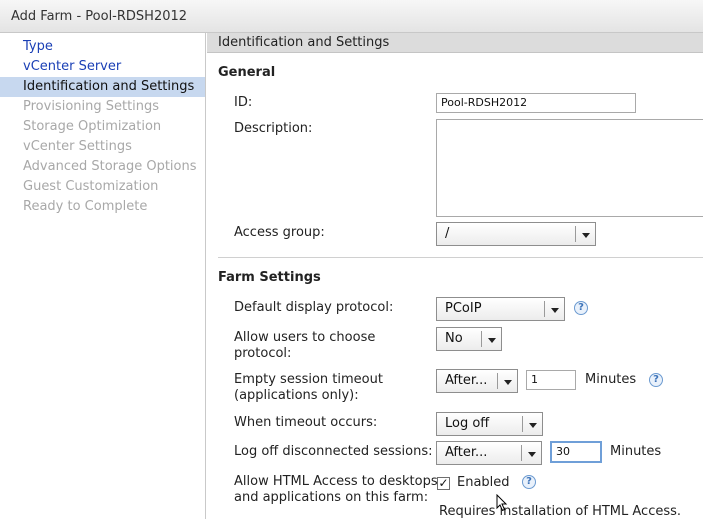 Image resolution: width=703 pixels, height=519 pixels. I want to click on section-header: Identification and Settings, so click(455, 43).